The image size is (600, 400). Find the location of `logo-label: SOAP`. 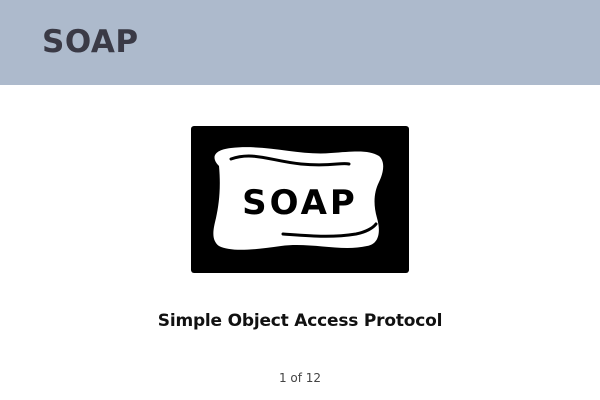

logo-label: SOAP is located at coordinates (300, 203).